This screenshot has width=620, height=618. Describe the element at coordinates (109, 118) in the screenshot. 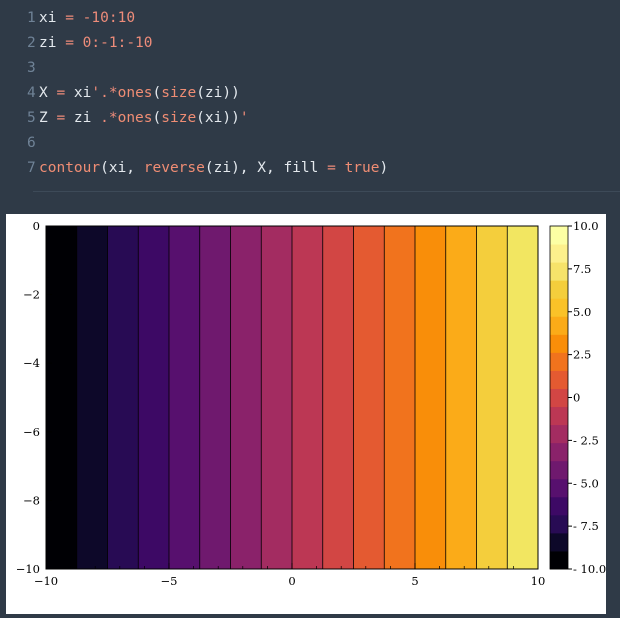

I see `code-token: .*` at that location.